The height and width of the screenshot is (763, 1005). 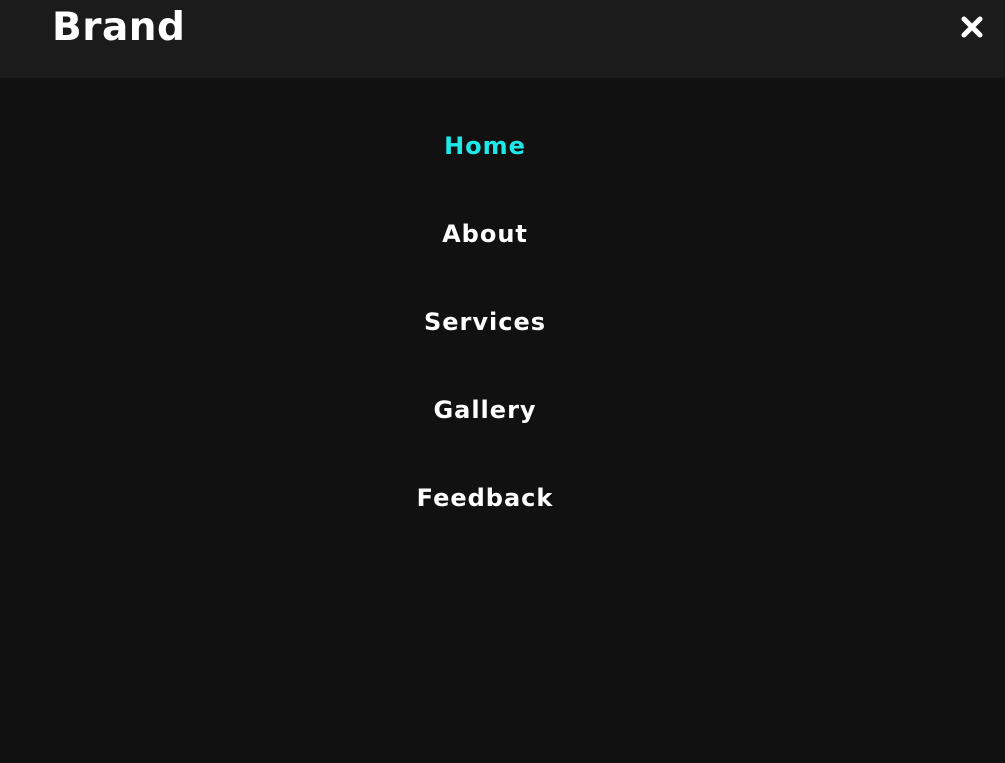 I want to click on nav-item-about: About, so click(x=485, y=254).